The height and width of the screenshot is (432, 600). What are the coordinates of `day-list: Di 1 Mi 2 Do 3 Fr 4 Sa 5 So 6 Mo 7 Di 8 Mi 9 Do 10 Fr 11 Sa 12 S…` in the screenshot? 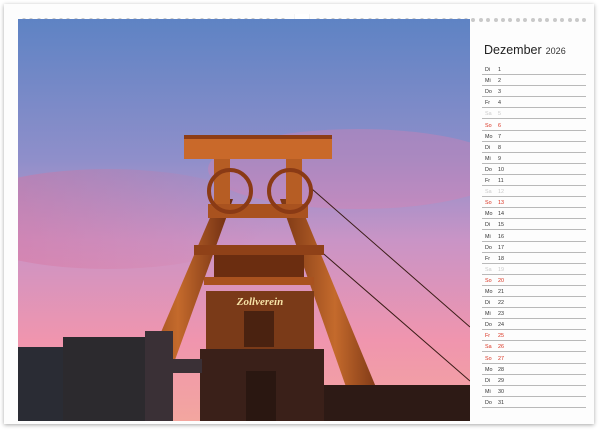 It's located at (534, 236).